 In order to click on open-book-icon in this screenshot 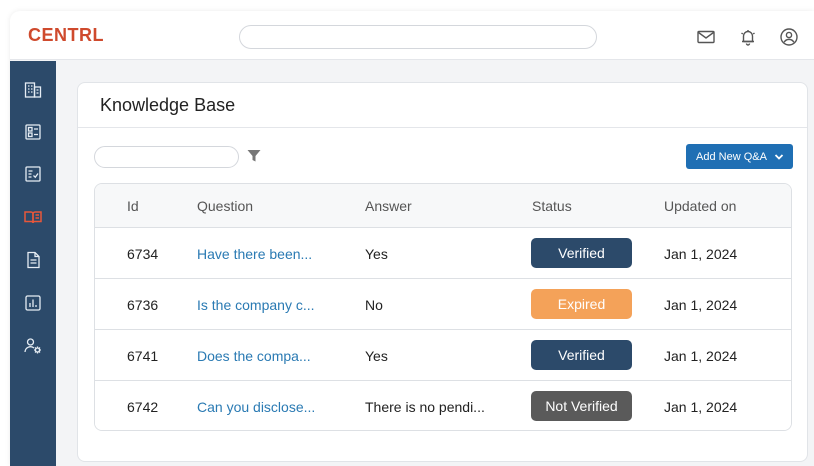, I will do `click(33, 217)`.